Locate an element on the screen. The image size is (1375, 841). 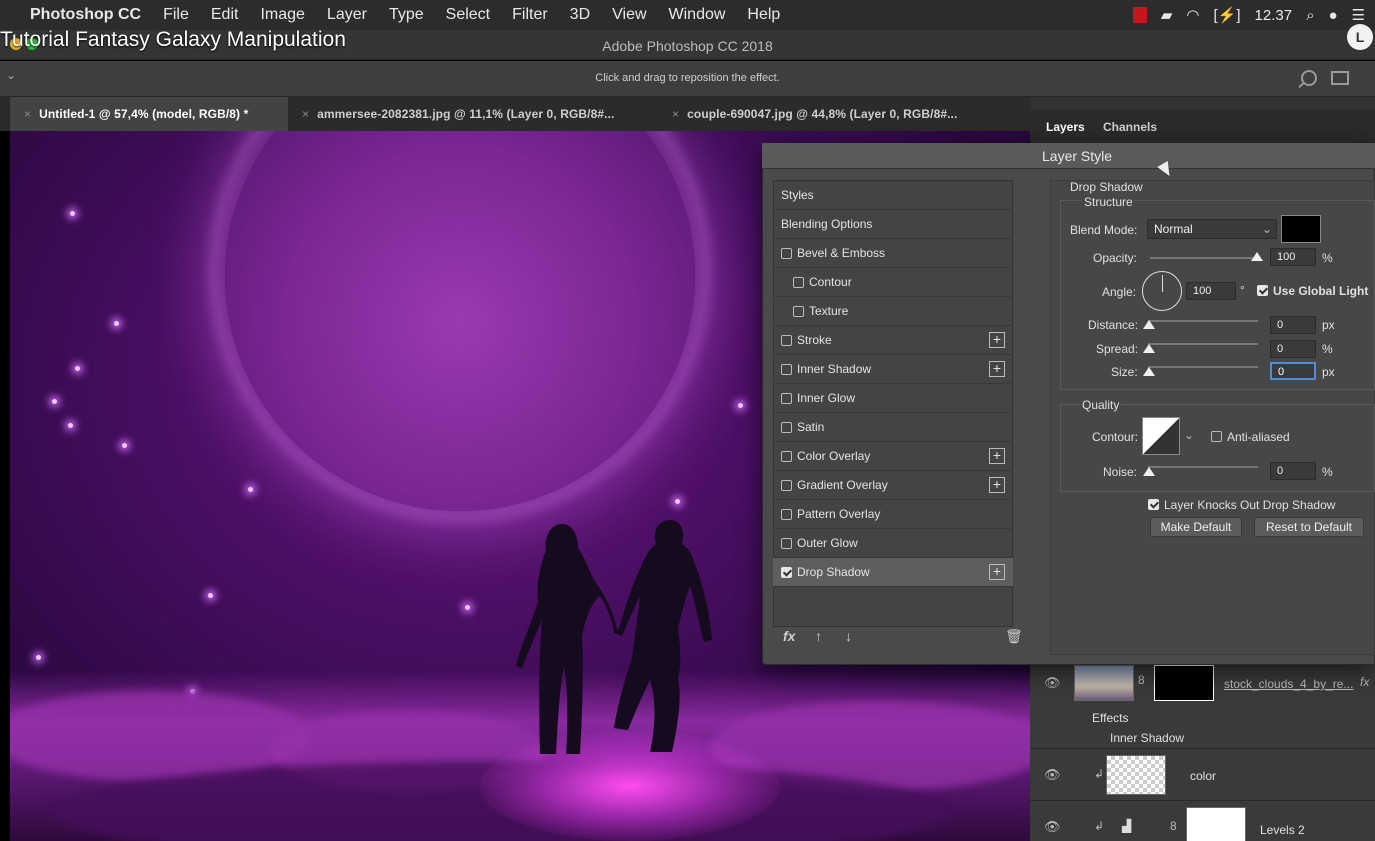
layer-name: color is located at coordinates (1203, 776).